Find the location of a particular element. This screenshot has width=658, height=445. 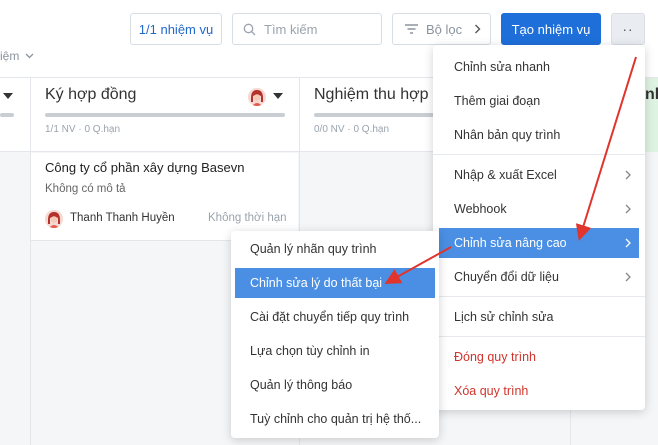

menu-item-add-stage: Thêm giai đoạn is located at coordinates (539, 101).